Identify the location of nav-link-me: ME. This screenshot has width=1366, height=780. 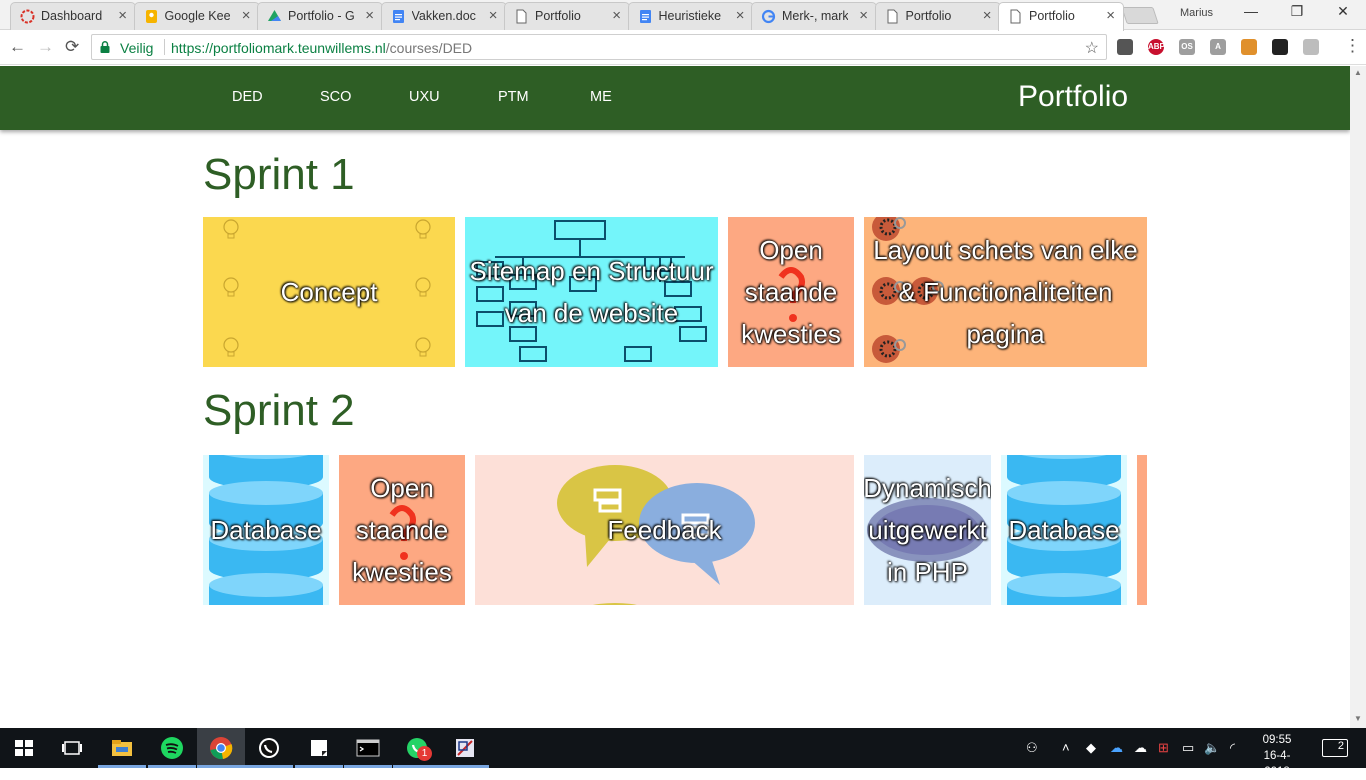
(601, 97).